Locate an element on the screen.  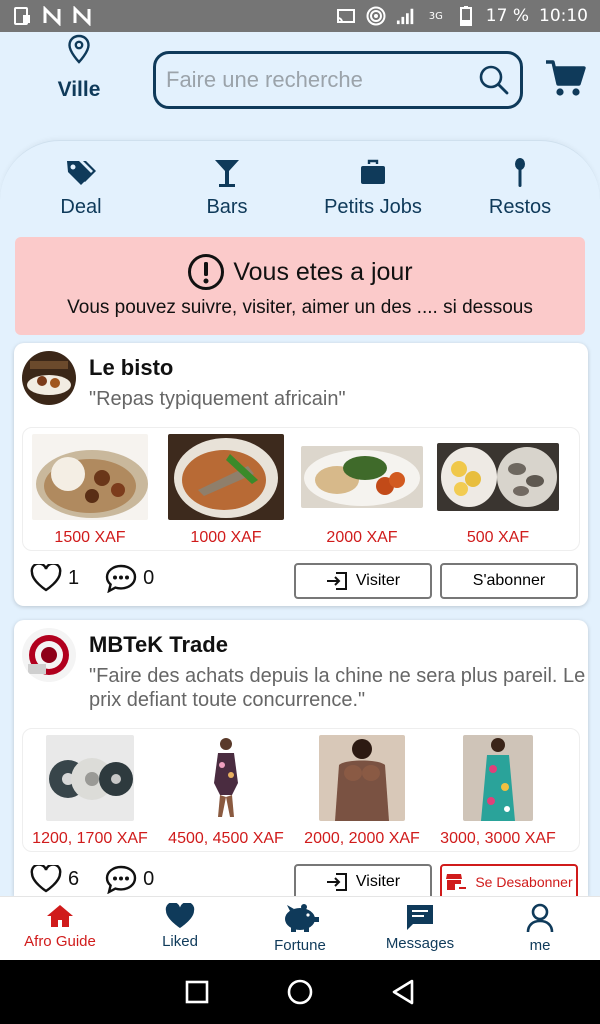
signal-icon is located at coordinates (406, 16).